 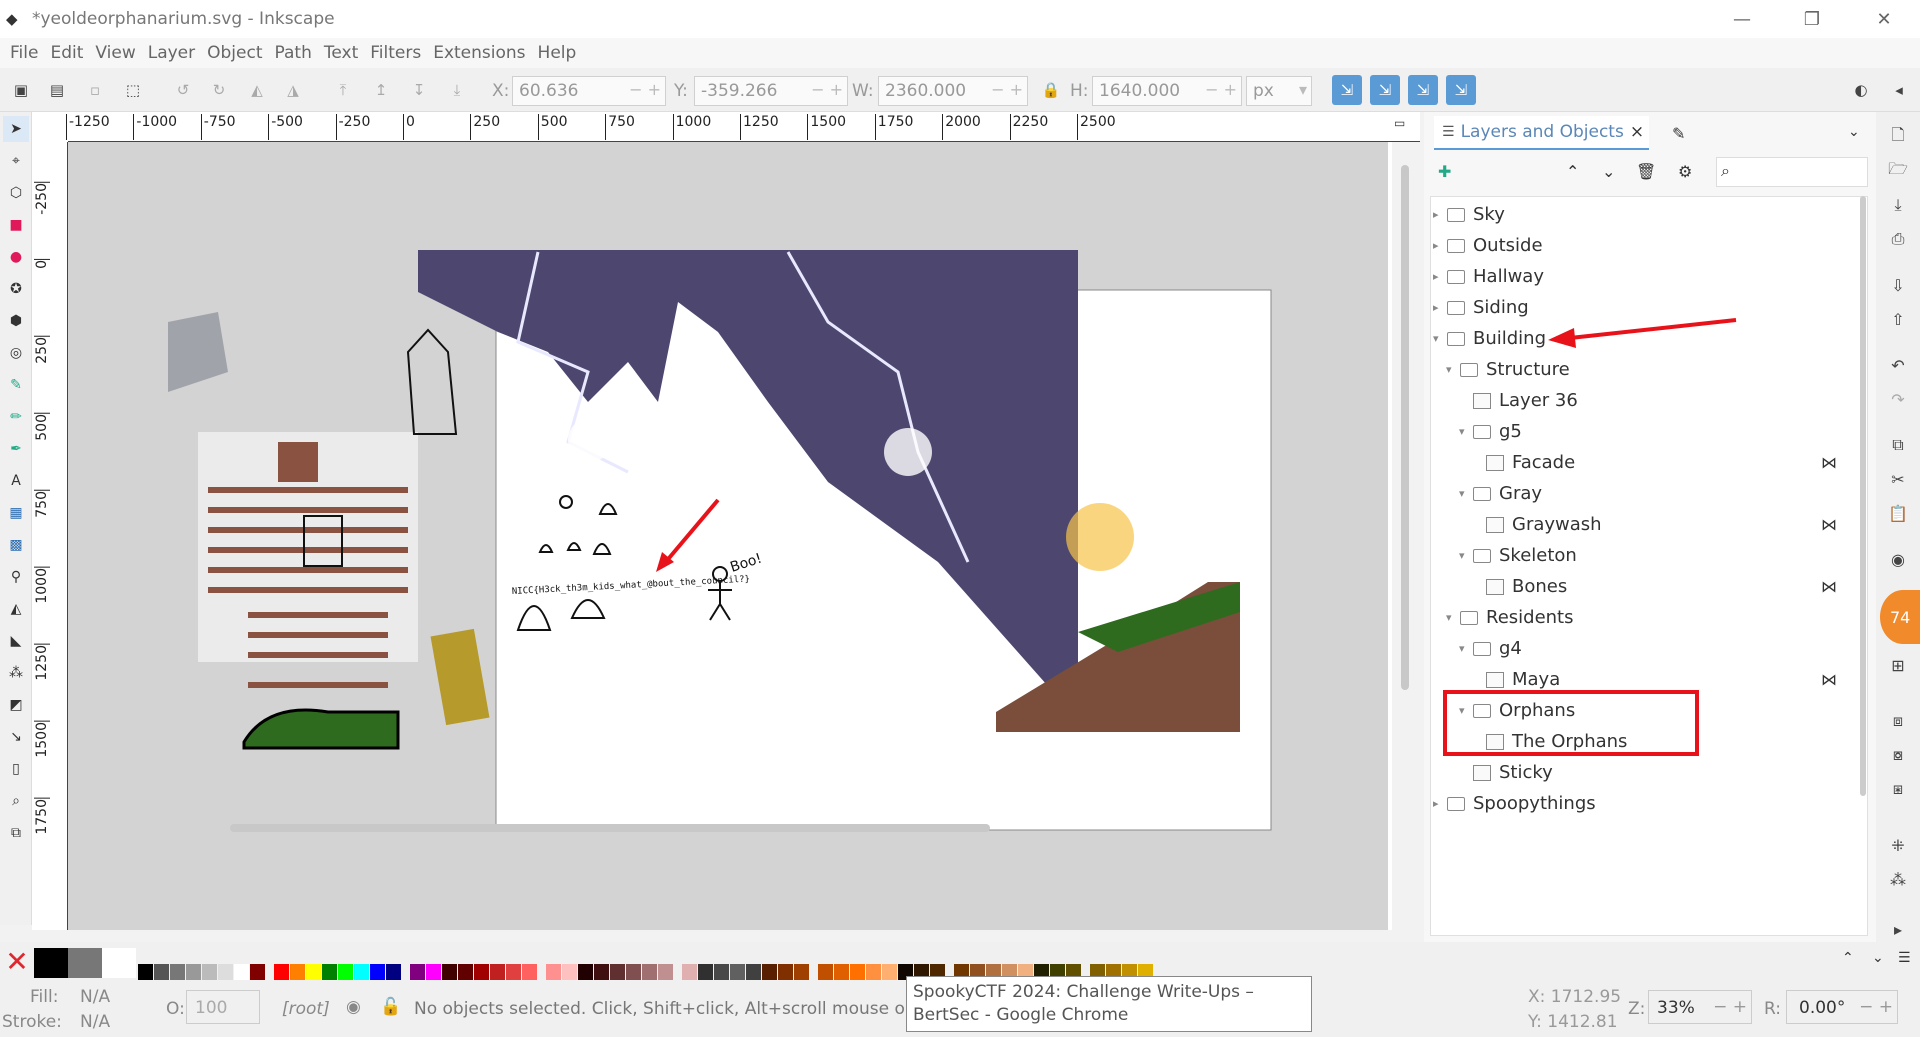 What do you see at coordinates (16, 609) in the screenshot?
I see `paint-bucket-icon: ◭` at bounding box center [16, 609].